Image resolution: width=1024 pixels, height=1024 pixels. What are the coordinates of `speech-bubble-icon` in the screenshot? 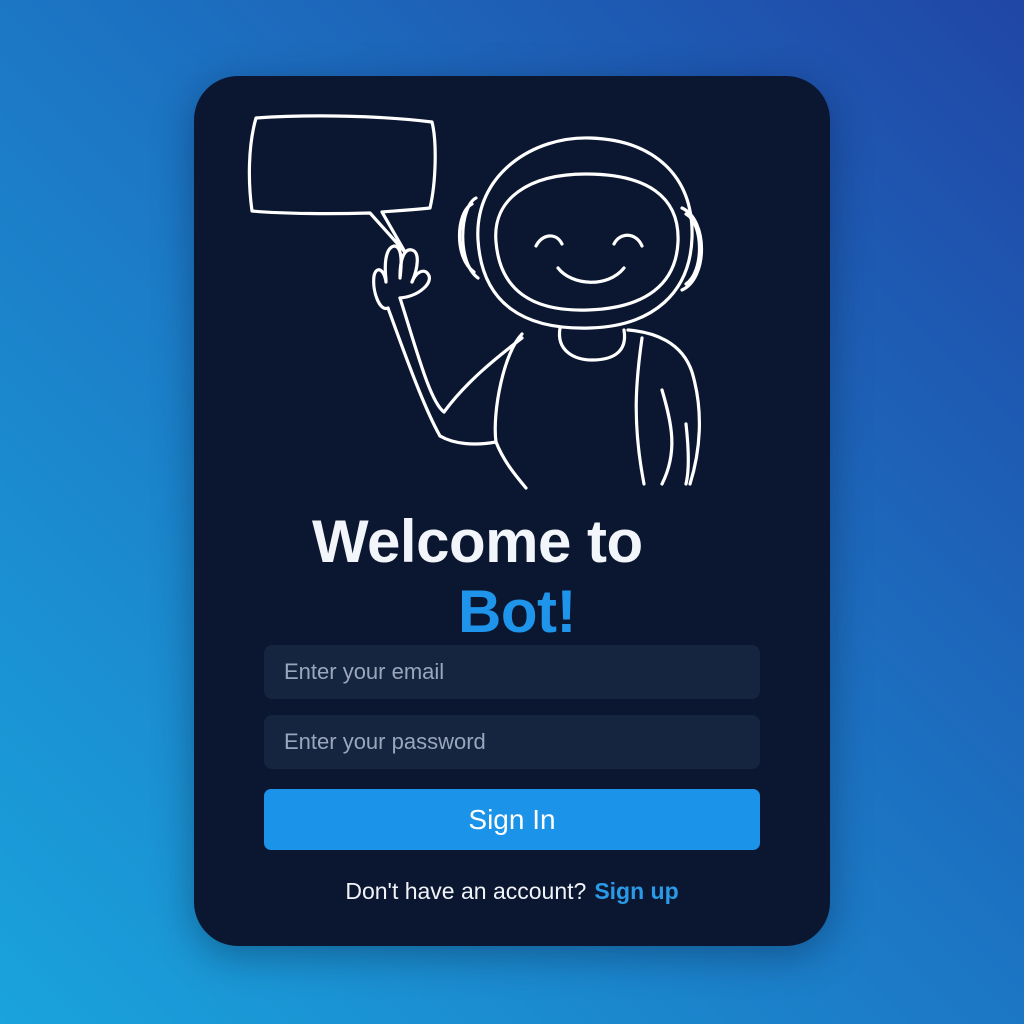 It's located at (342, 184).